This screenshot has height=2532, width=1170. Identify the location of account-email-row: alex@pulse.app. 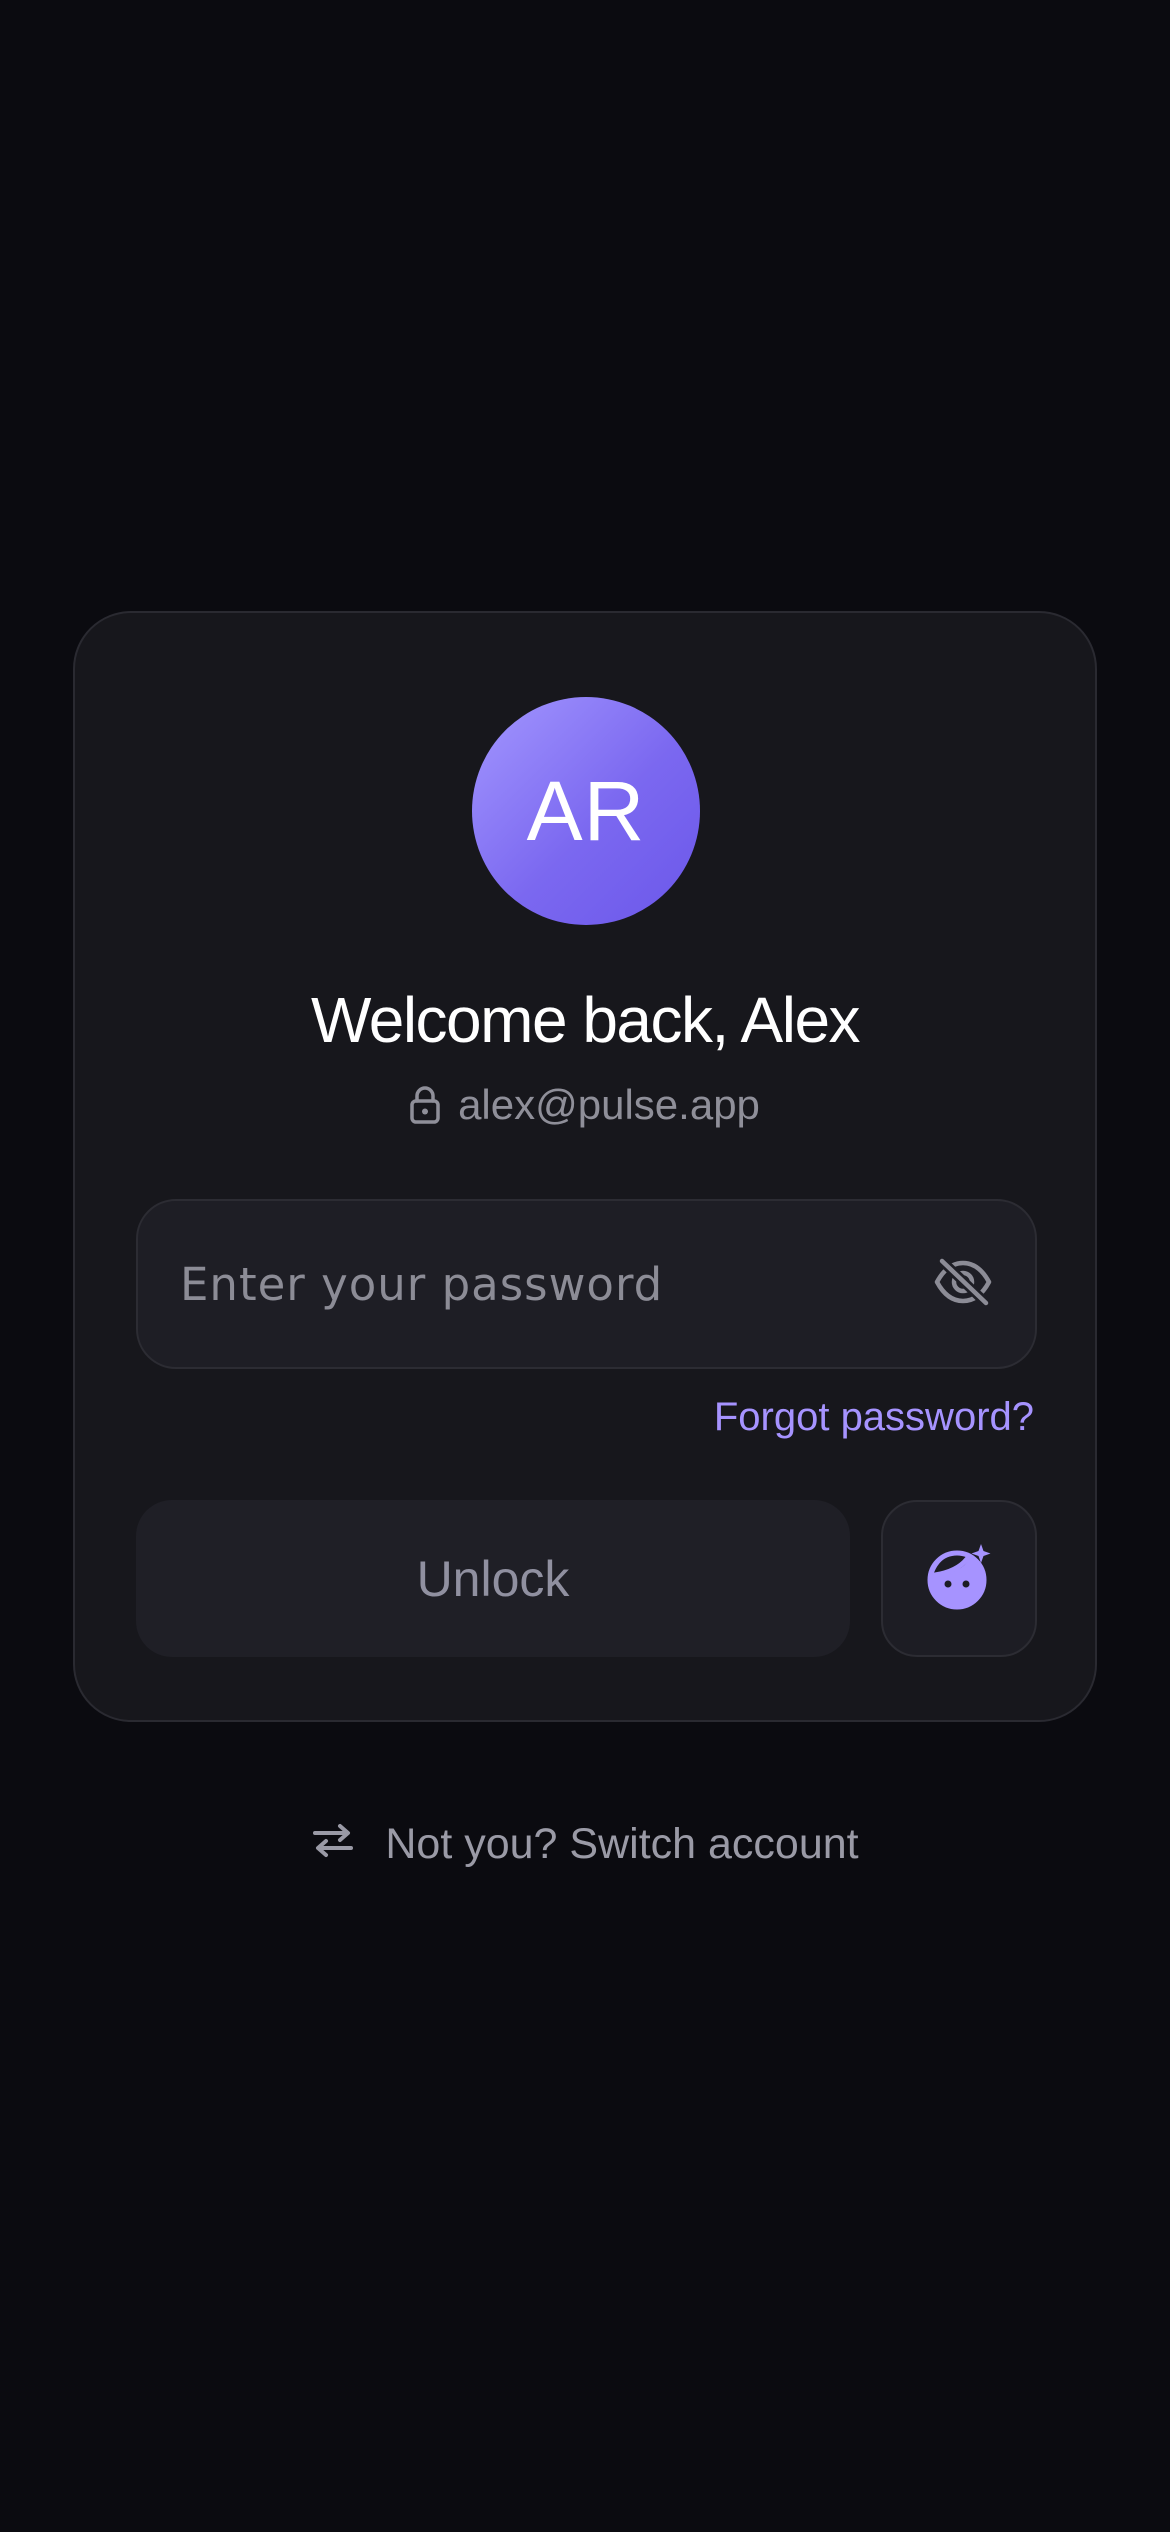
(585, 1105).